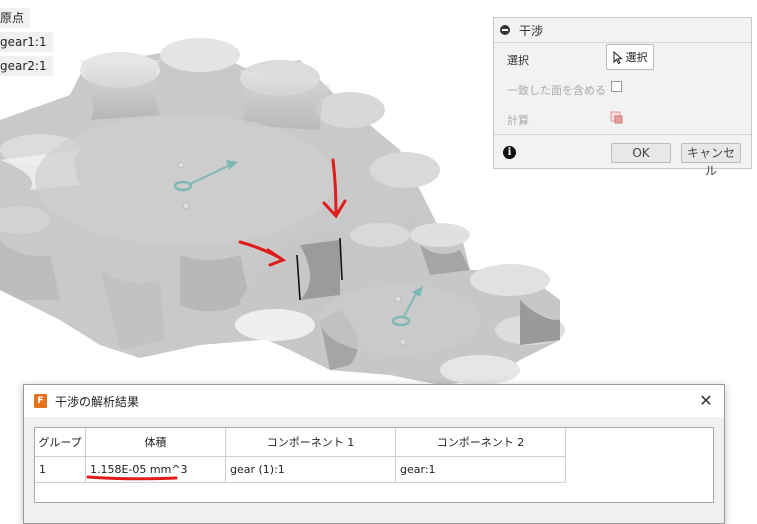 This screenshot has width=757, height=524. What do you see at coordinates (531, 30) in the screenshot?
I see `panel-title: 干渉` at bounding box center [531, 30].